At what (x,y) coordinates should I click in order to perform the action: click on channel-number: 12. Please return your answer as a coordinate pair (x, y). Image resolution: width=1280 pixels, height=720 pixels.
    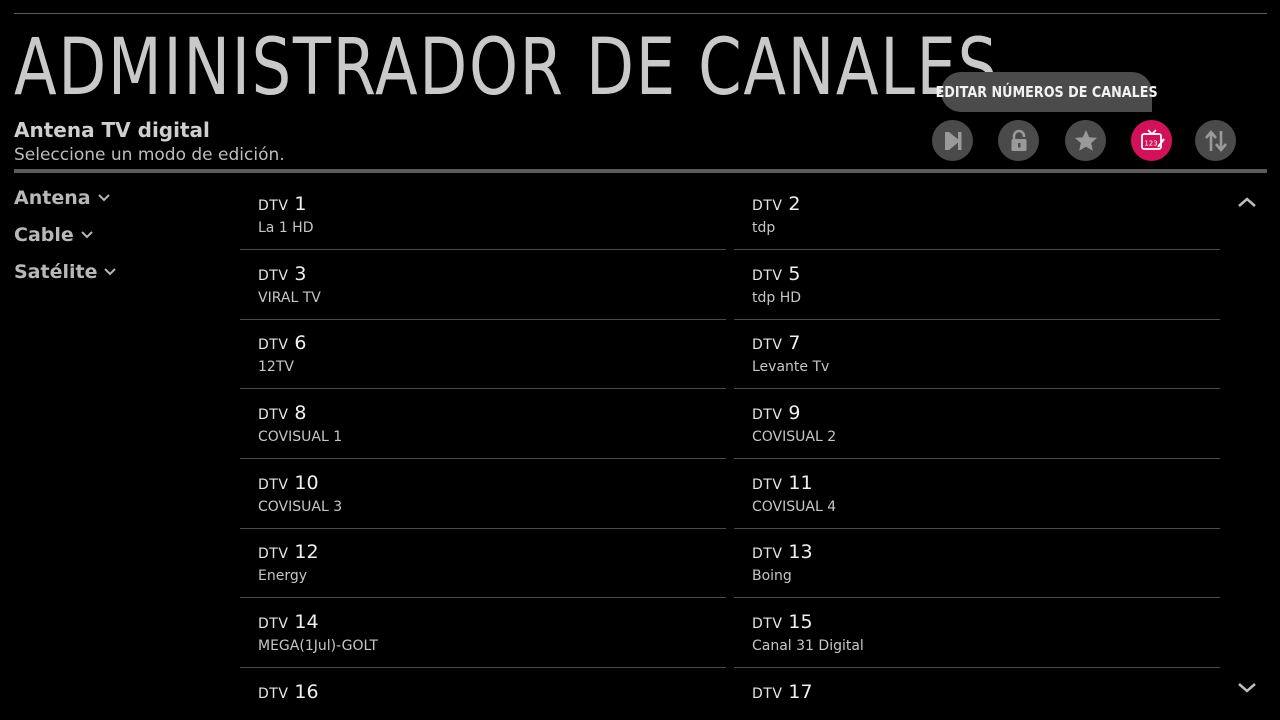
    Looking at the image, I should click on (306, 552).